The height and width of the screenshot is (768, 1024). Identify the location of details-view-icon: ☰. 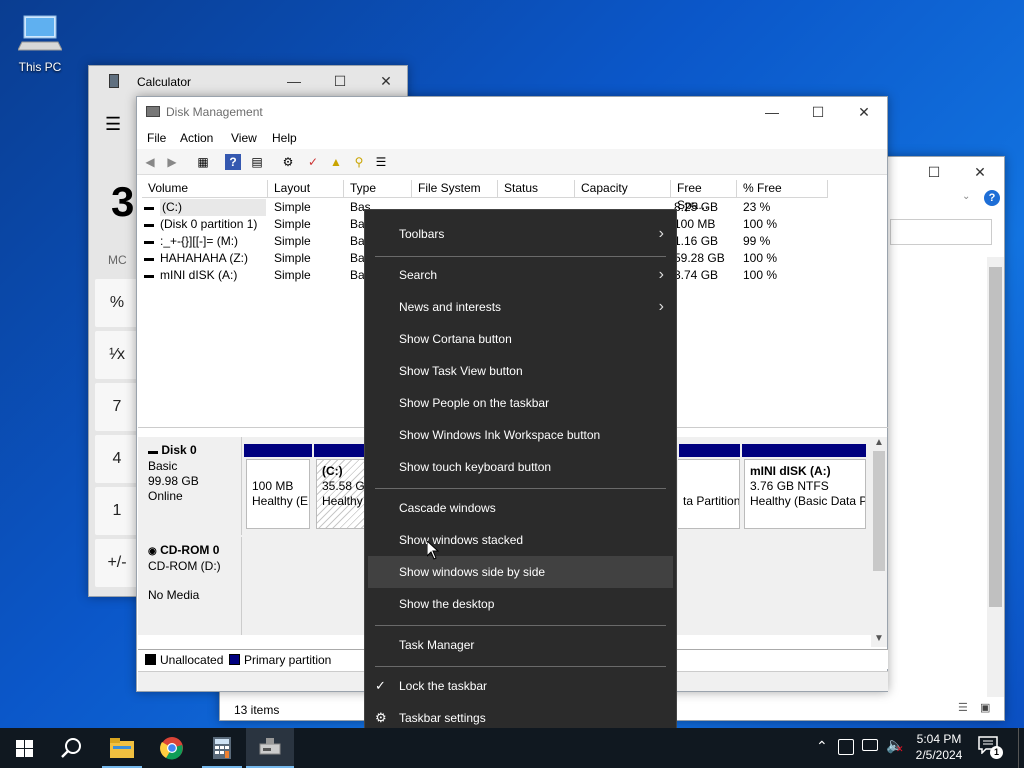
(963, 707).